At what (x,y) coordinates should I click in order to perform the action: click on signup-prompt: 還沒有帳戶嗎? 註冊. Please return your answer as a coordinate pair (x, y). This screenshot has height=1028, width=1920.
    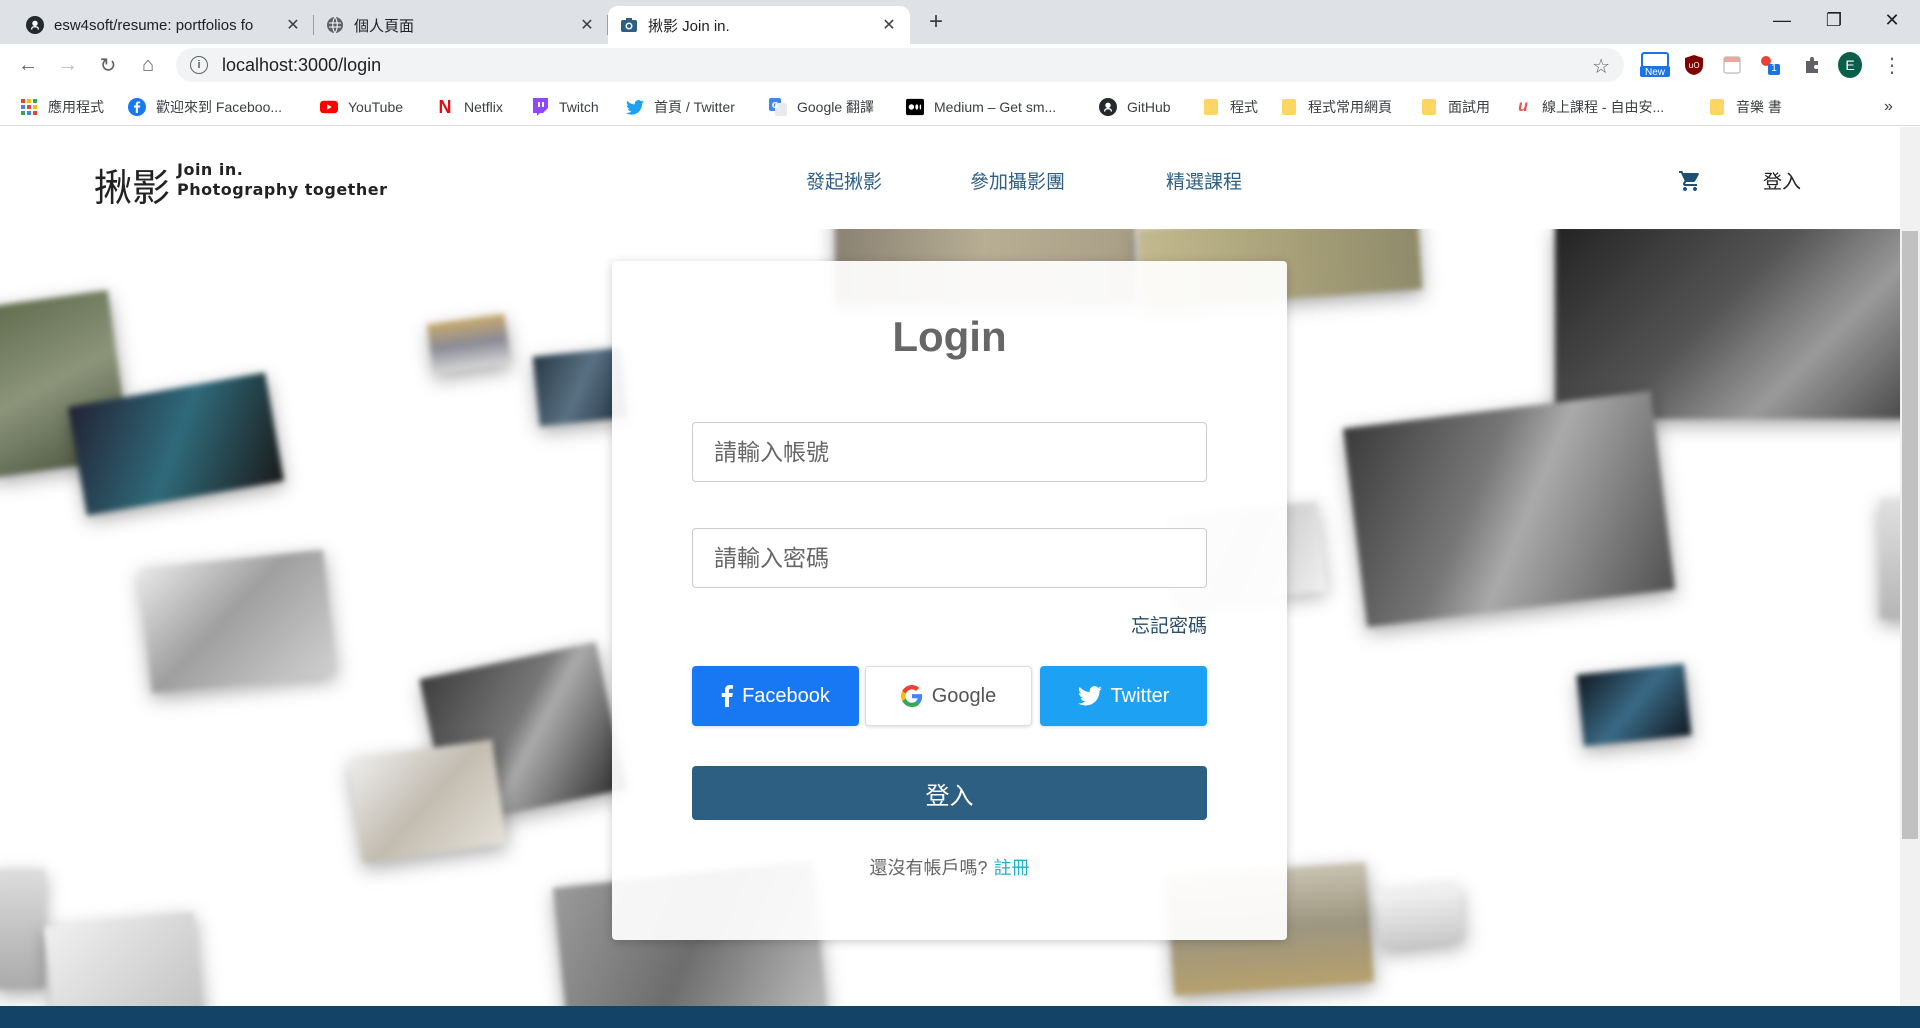
    Looking at the image, I should click on (949, 867).